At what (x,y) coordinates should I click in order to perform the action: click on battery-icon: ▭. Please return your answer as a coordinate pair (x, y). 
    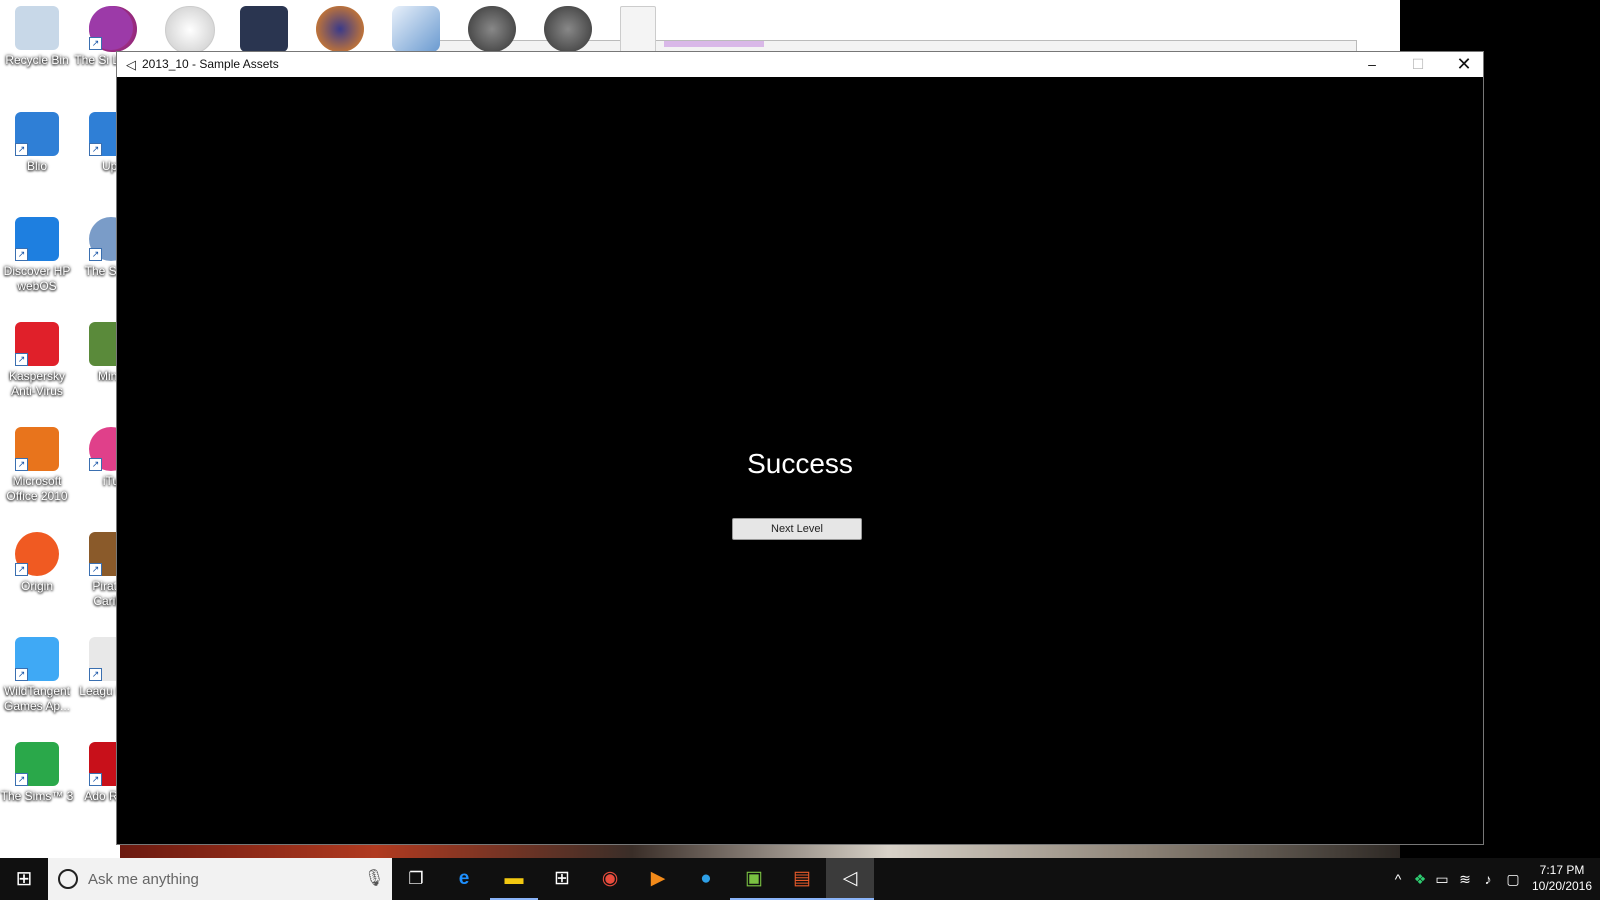
    Looking at the image, I should click on (1442, 879).